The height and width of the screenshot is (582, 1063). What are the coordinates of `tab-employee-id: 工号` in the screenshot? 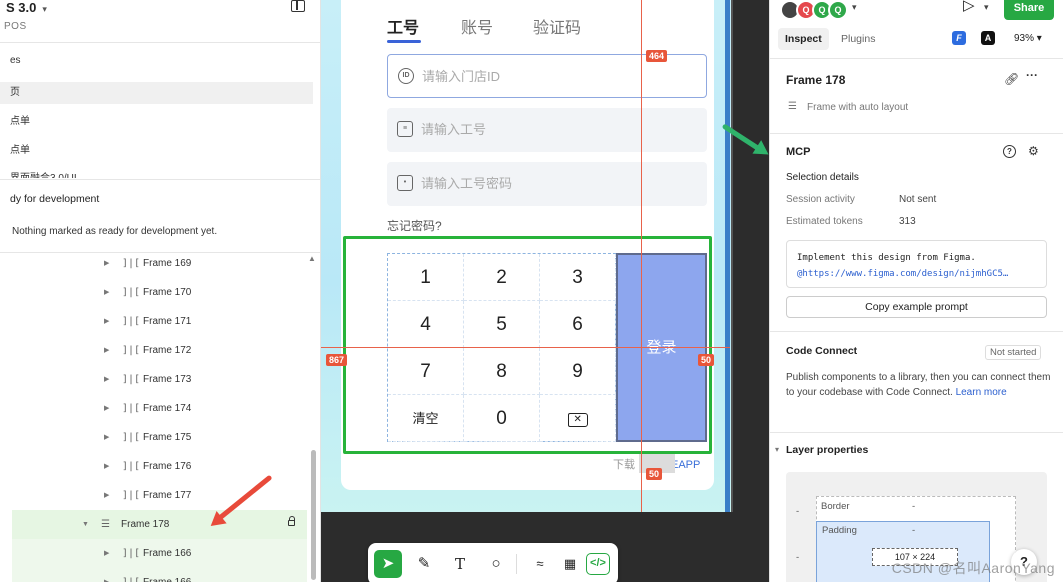 It's located at (403, 26).